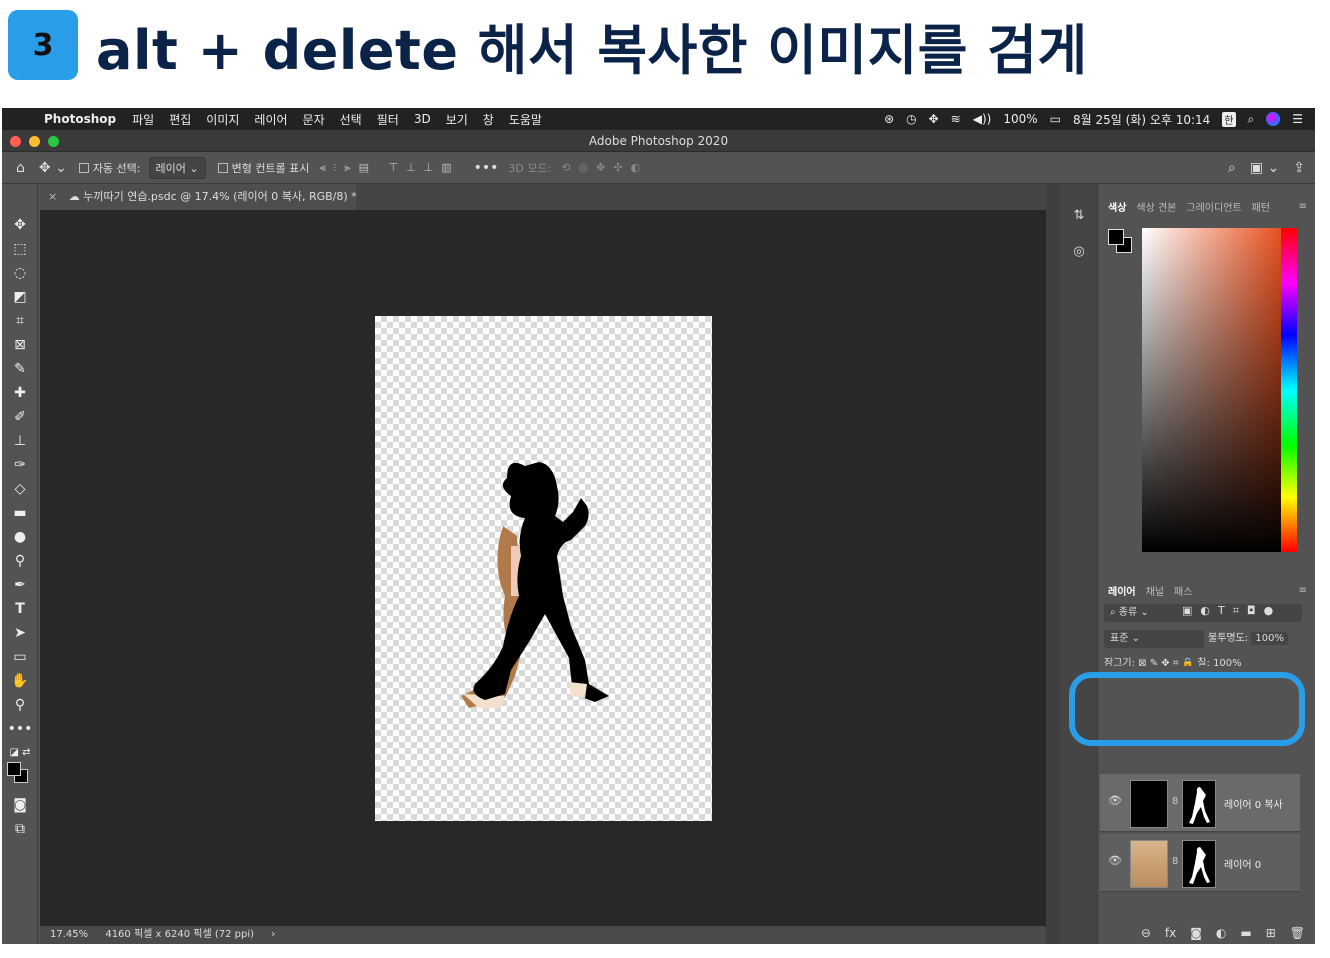  Describe the element at coordinates (889, 119) in the screenshot. I see `sync-icon: ⊛` at that location.